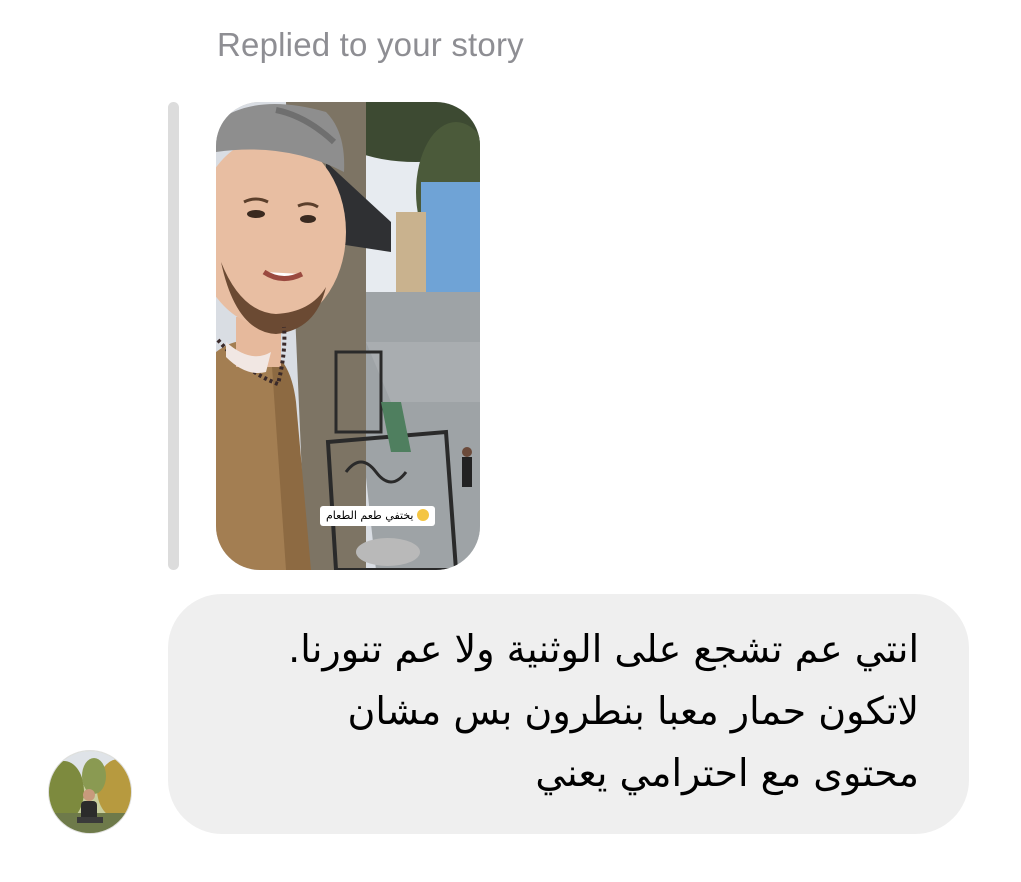  Describe the element at coordinates (370, 515) in the screenshot. I see `story-caption-text: يختفي طعم الطعام` at that location.